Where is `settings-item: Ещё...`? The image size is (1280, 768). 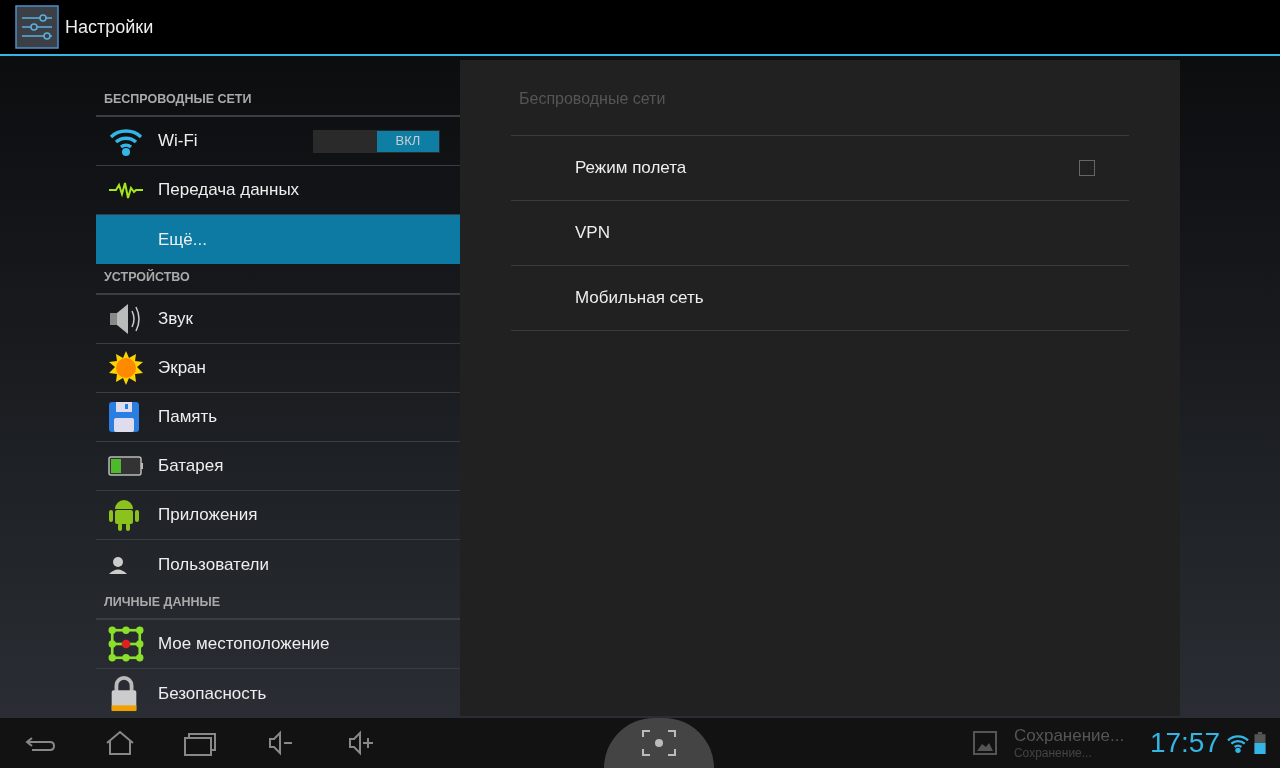 settings-item: Ещё... is located at coordinates (278, 239).